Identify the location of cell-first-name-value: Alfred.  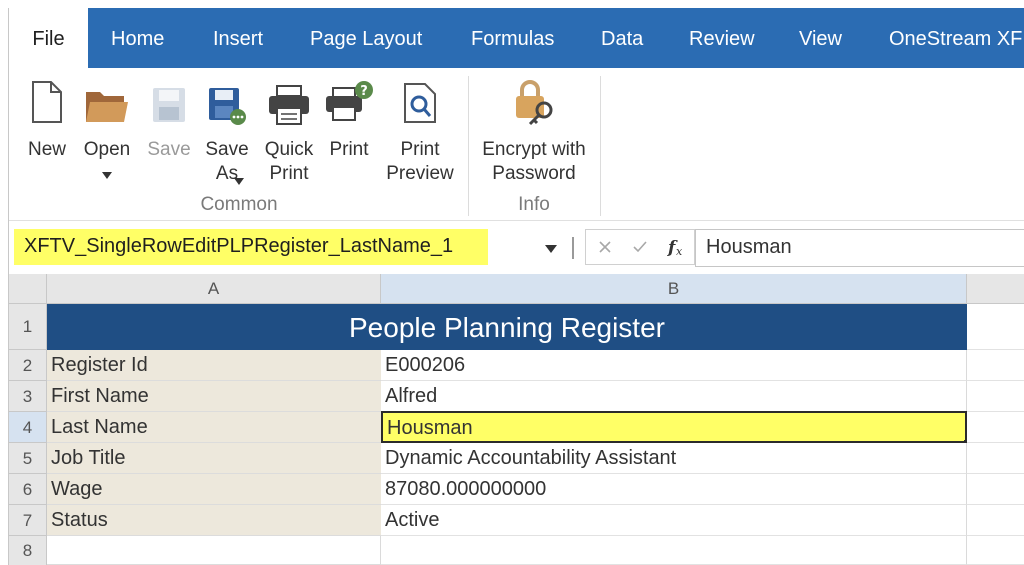
(674, 396).